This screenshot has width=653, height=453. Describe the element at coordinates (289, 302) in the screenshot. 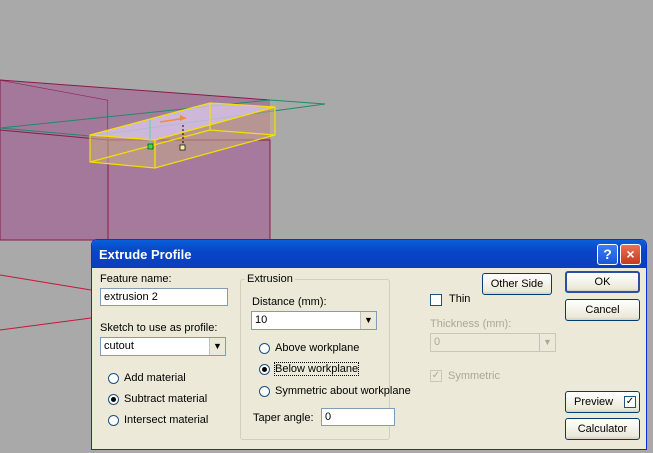

I see `distance-label: Distance (mm):` at that location.